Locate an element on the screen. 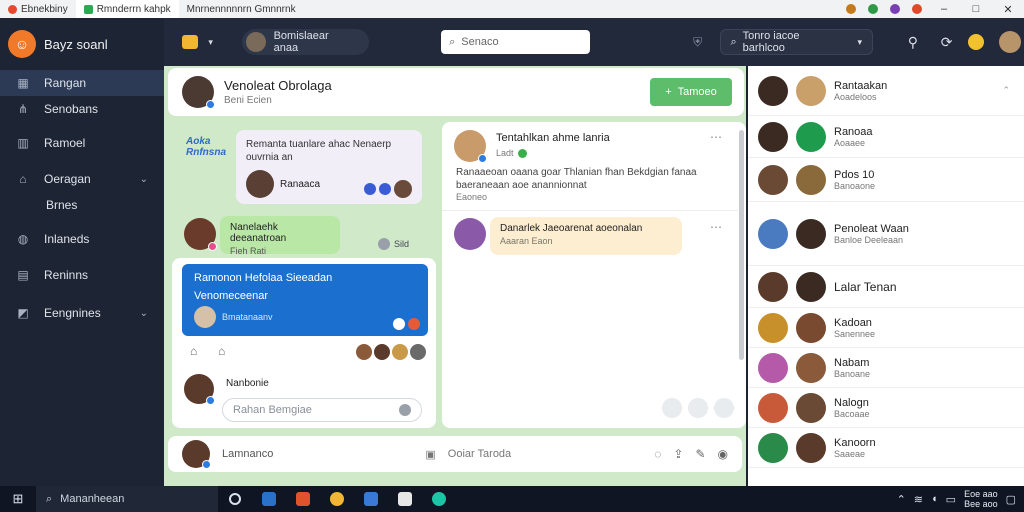  shield-icon is located at coordinates (698, 408).